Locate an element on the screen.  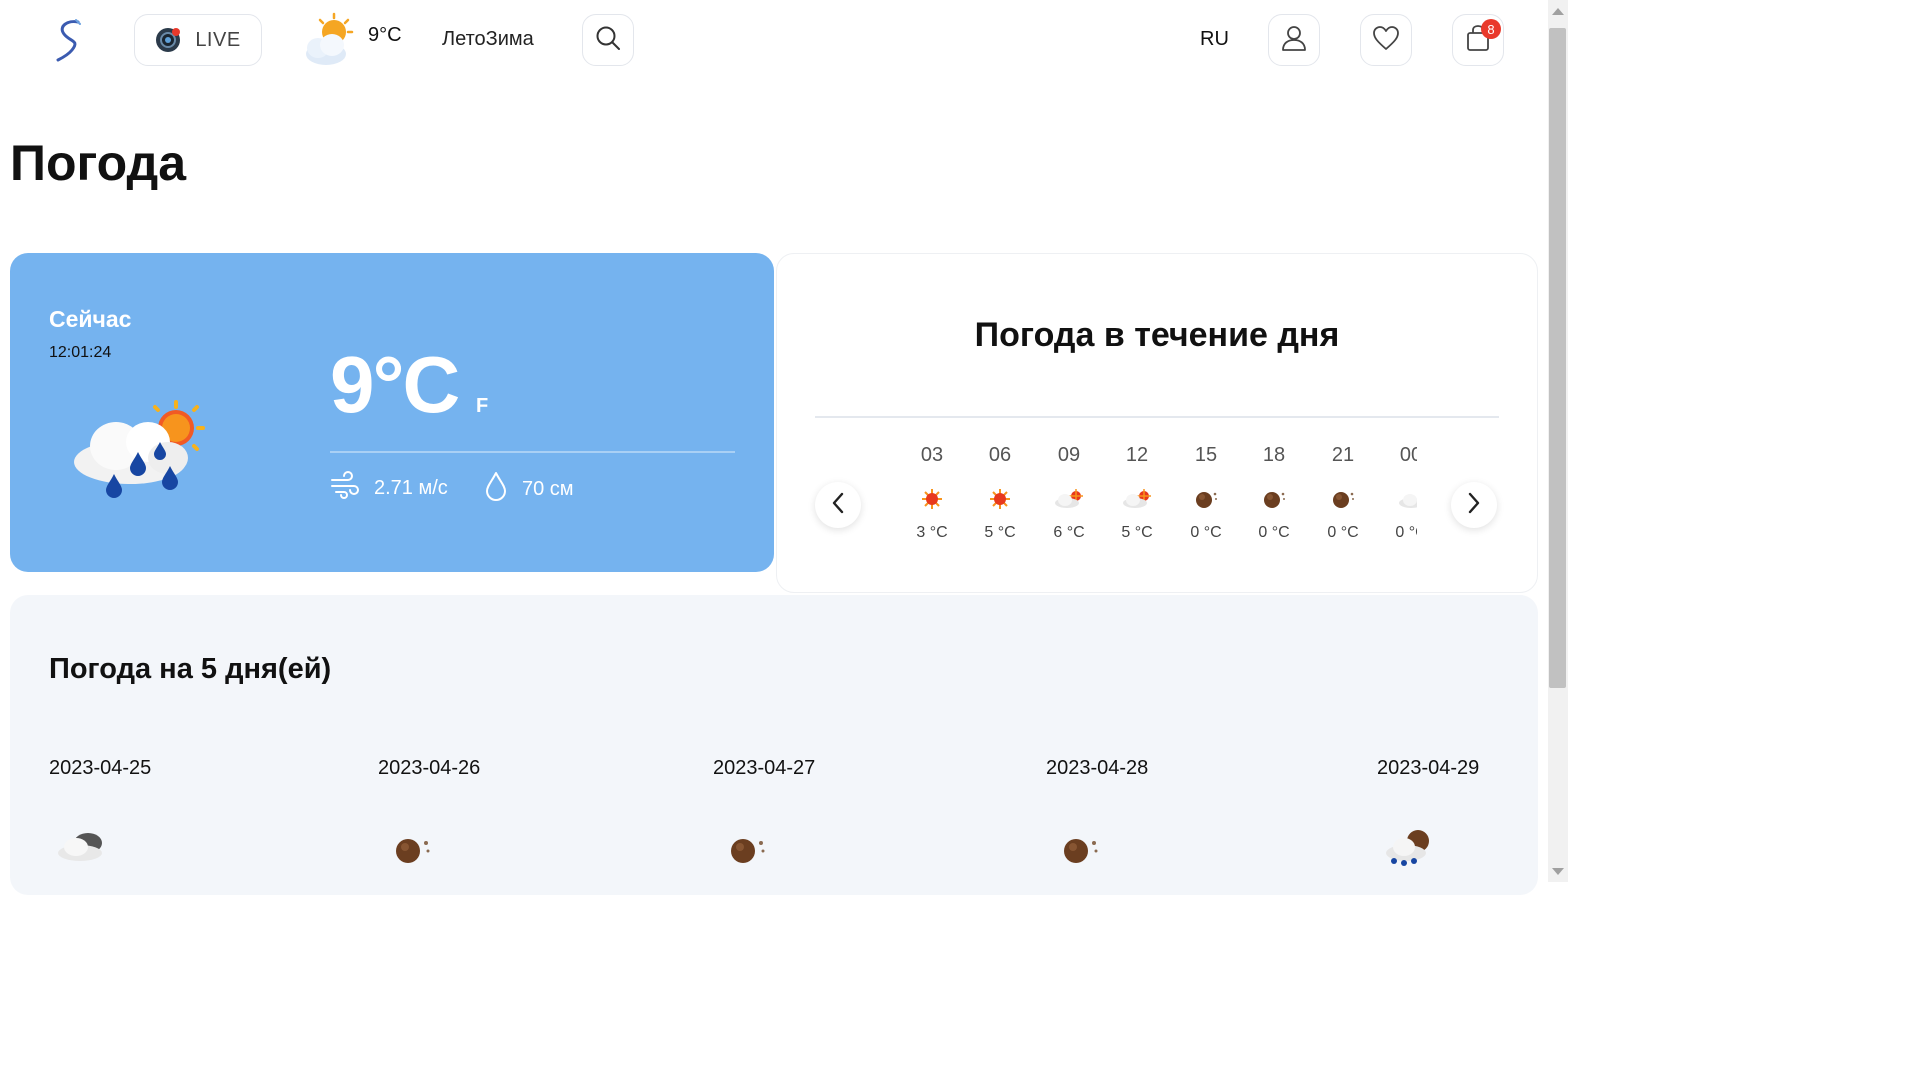
hour-item: 03 3 °C is located at coordinates (932, 493).